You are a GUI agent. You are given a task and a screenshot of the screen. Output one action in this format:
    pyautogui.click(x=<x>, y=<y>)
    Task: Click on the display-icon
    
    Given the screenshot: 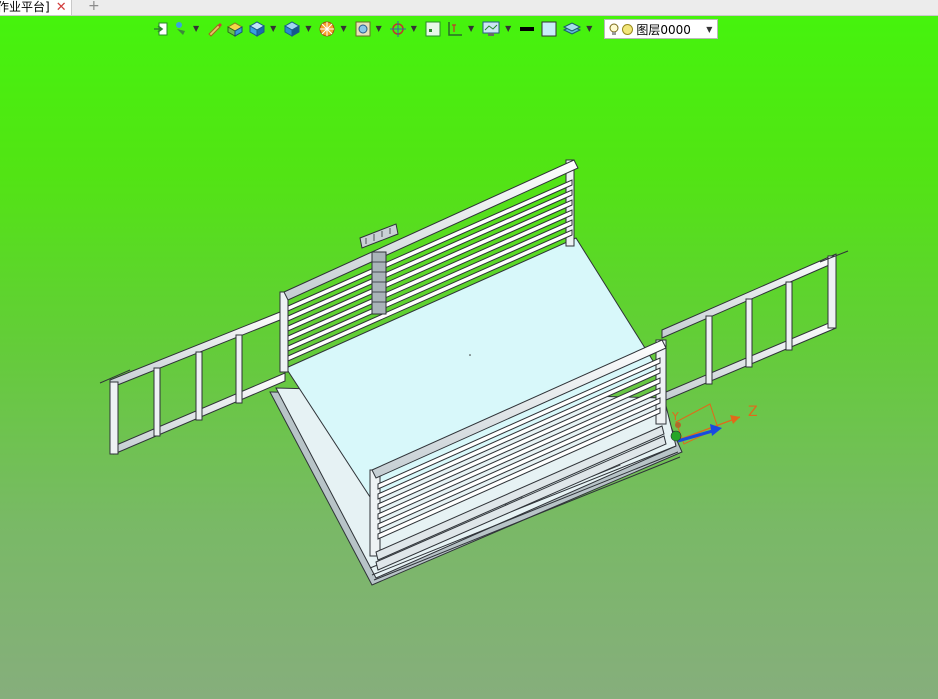 What is the action you would take?
    pyautogui.click(x=491, y=29)
    